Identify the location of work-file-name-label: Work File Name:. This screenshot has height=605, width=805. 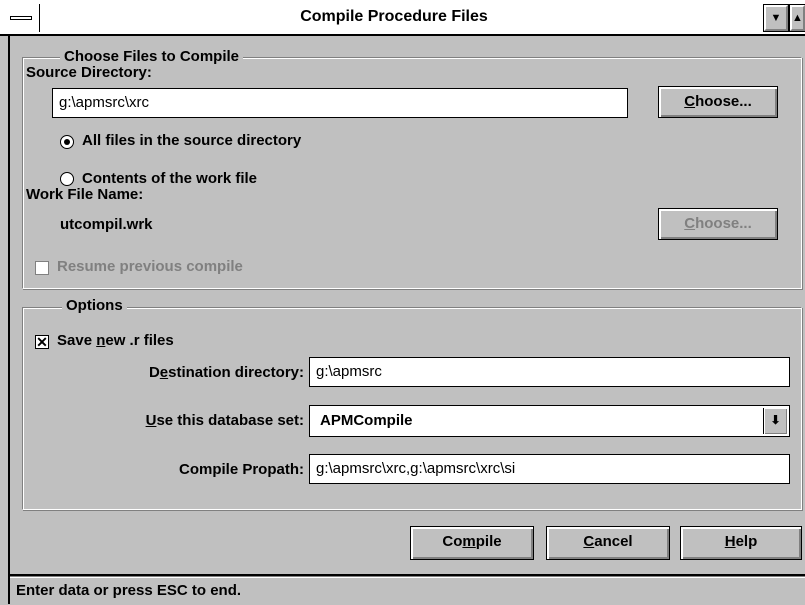
(85, 194).